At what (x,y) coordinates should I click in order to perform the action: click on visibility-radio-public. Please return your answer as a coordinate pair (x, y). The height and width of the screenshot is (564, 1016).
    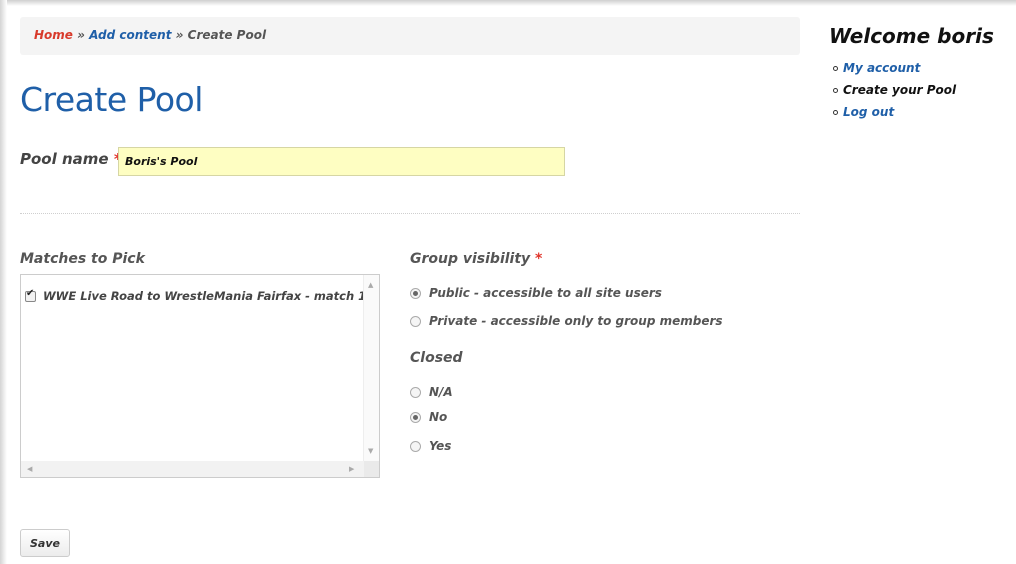
    Looking at the image, I should click on (415, 293).